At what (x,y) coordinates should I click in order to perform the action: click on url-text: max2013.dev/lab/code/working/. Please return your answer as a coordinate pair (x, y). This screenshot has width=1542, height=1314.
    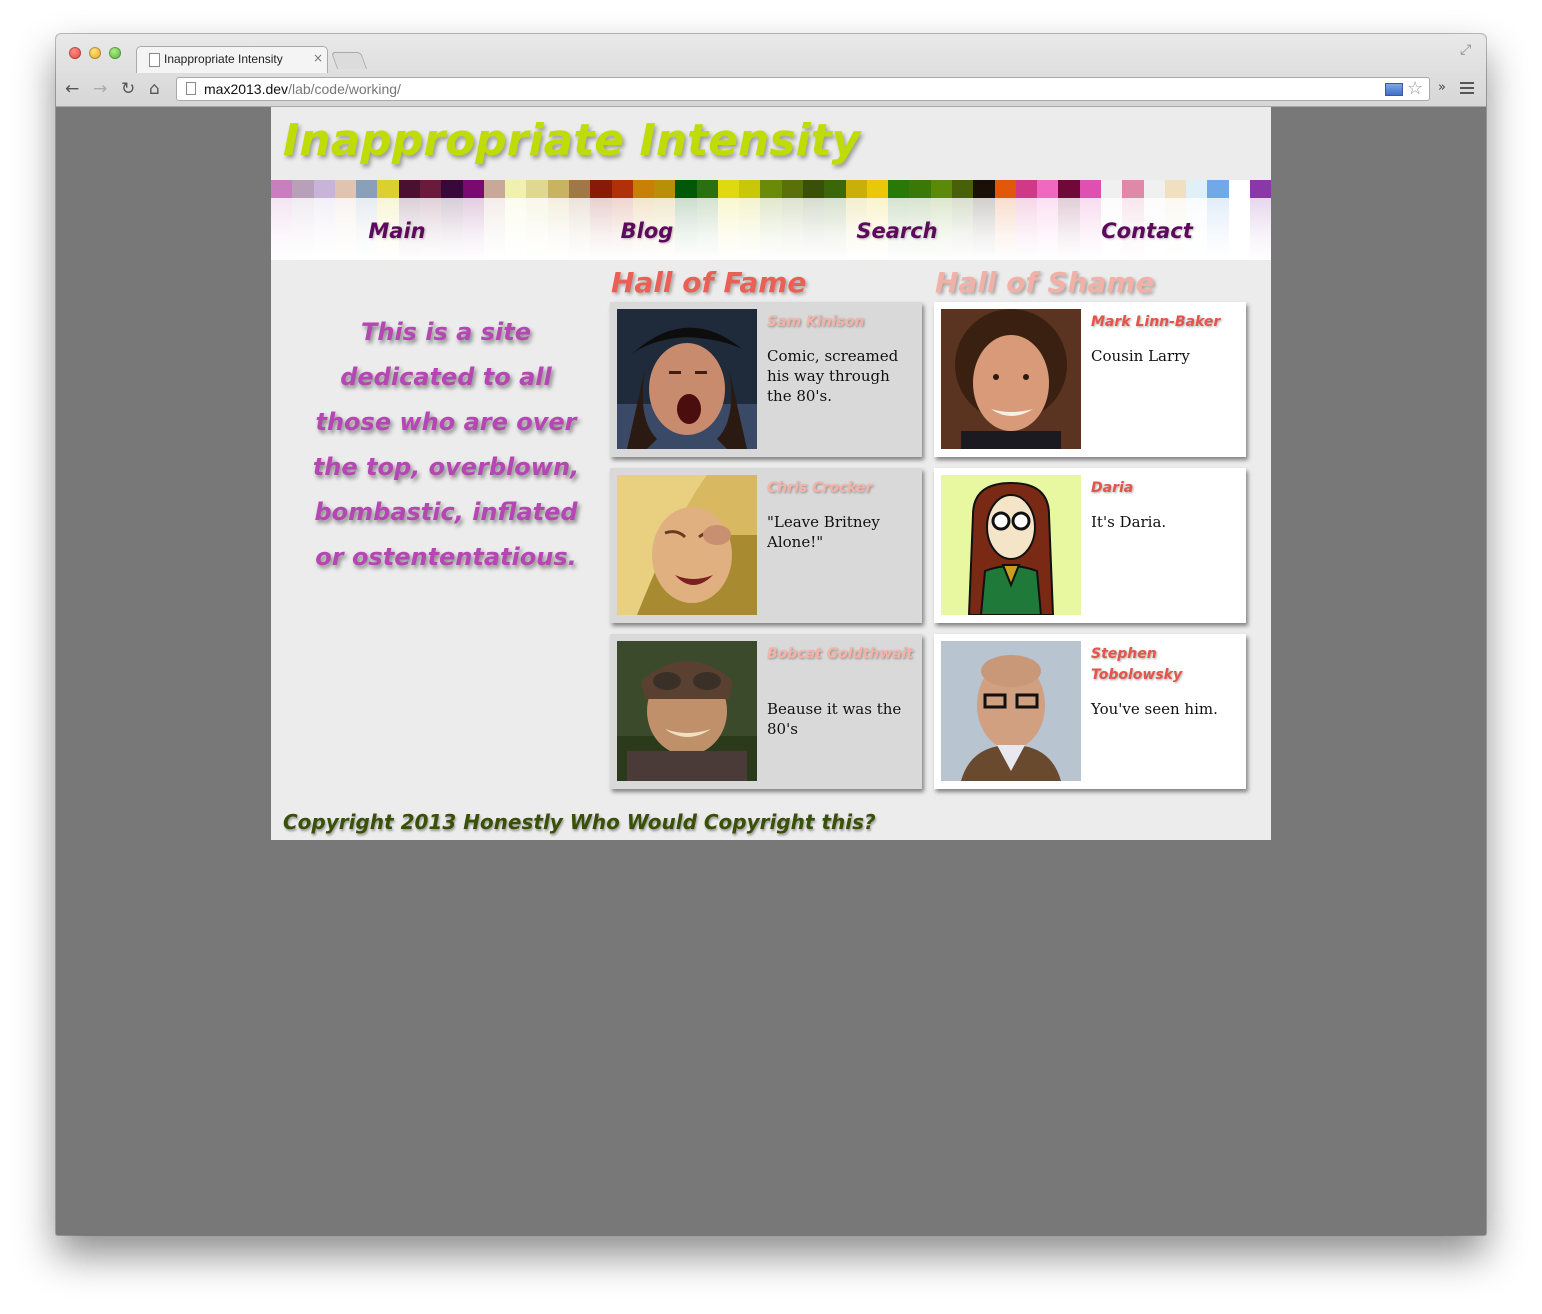
    Looking at the image, I should click on (302, 89).